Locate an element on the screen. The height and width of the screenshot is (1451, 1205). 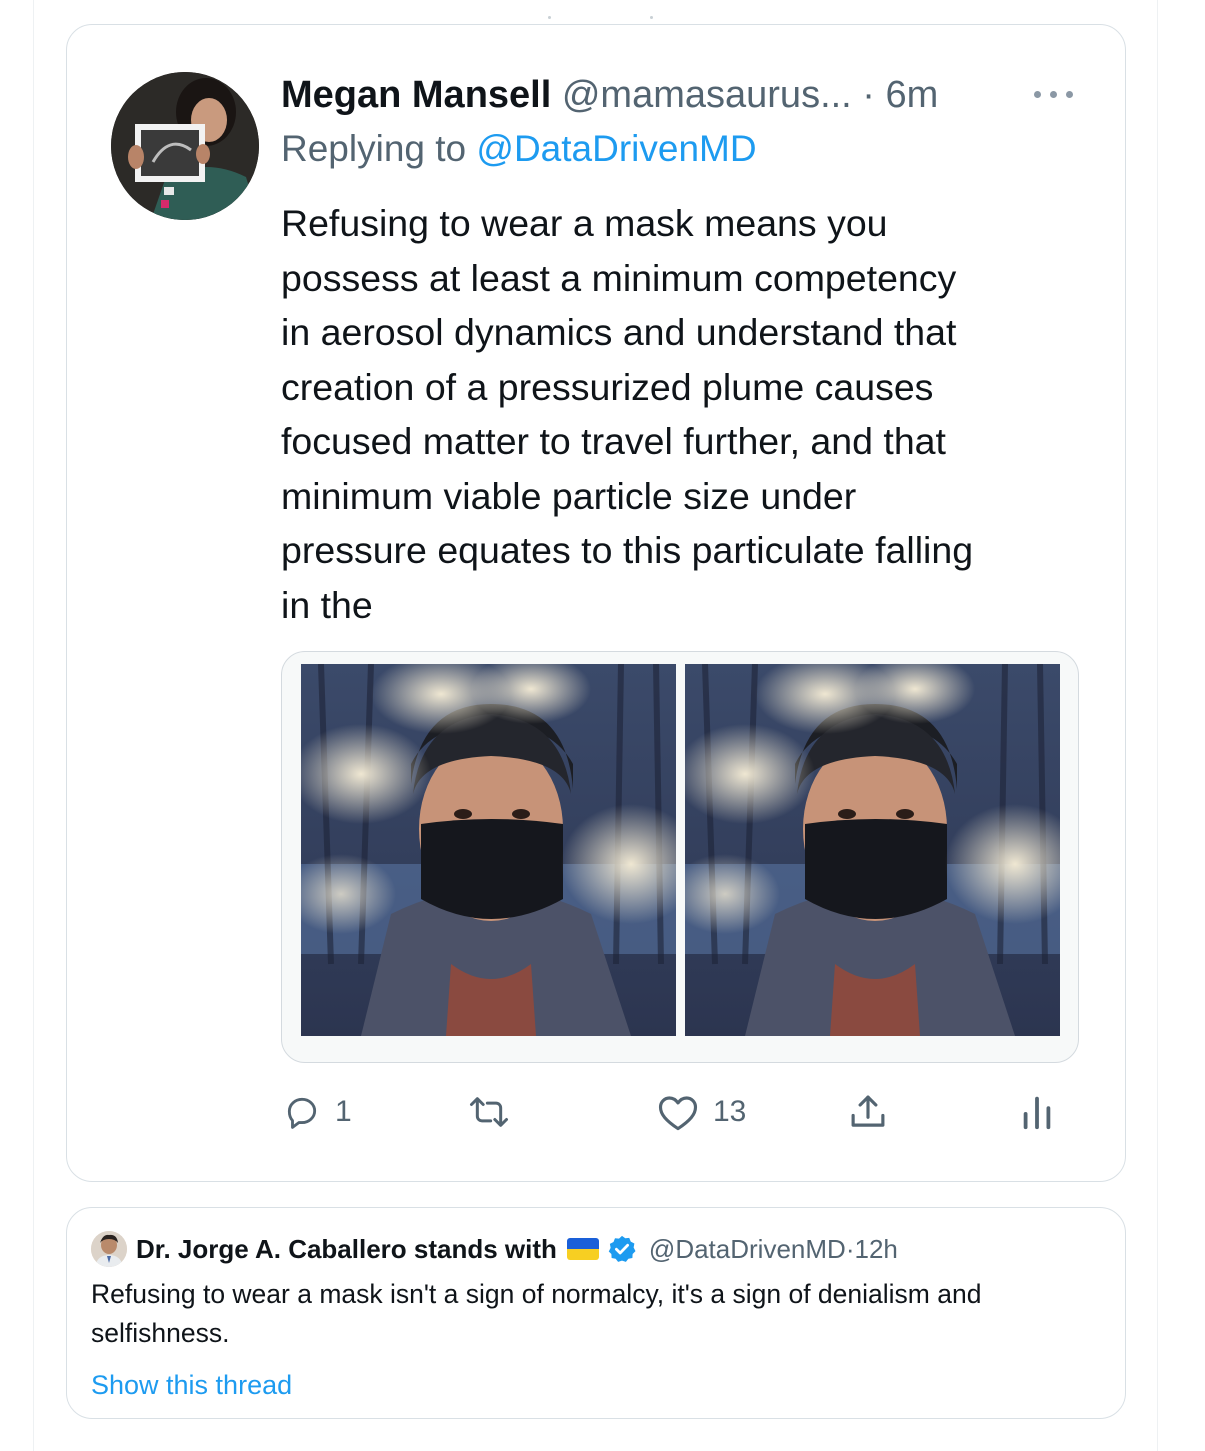
share-button is located at coordinates (868, 1112).